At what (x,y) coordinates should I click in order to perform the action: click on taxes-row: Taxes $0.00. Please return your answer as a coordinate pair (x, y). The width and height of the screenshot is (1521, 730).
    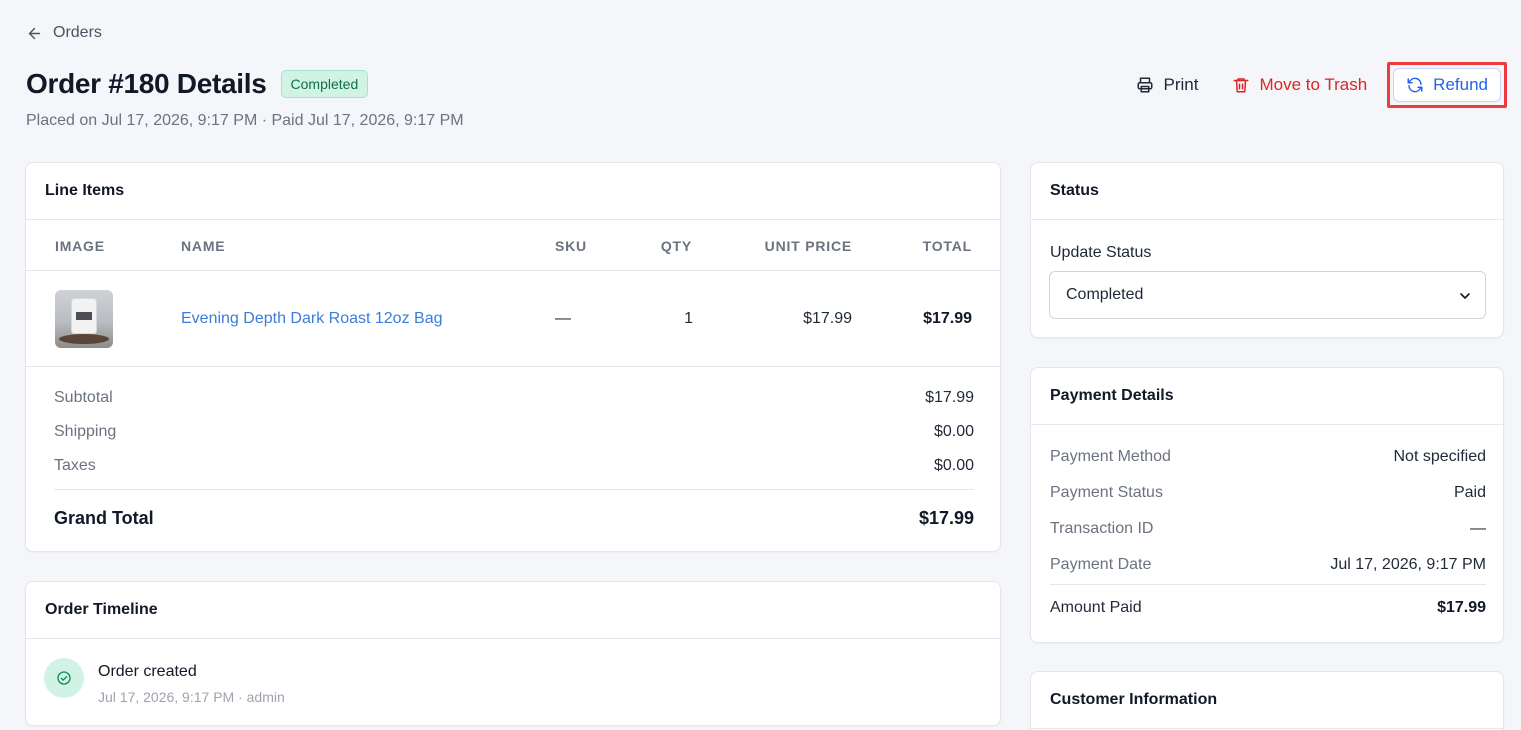
    Looking at the image, I should click on (514, 474).